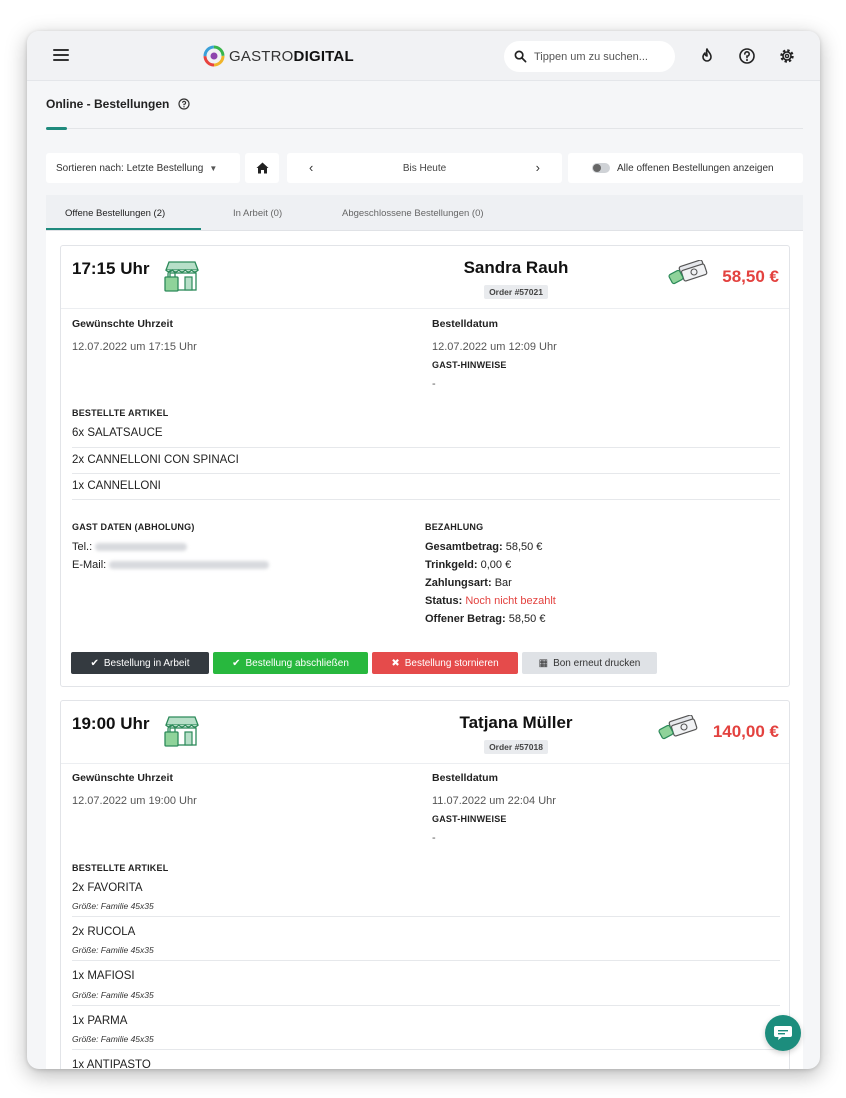  I want to click on pickup-time: 17:15 Uhr, so click(111, 268).